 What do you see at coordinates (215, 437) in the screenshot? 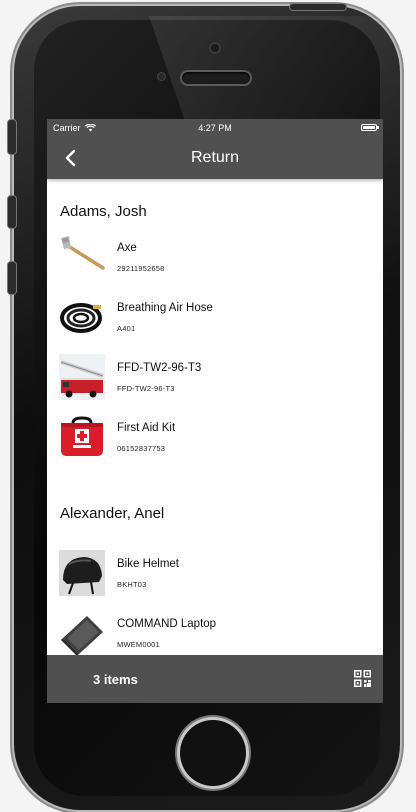
I see `list-item: First Aid Kit 06152837753` at bounding box center [215, 437].